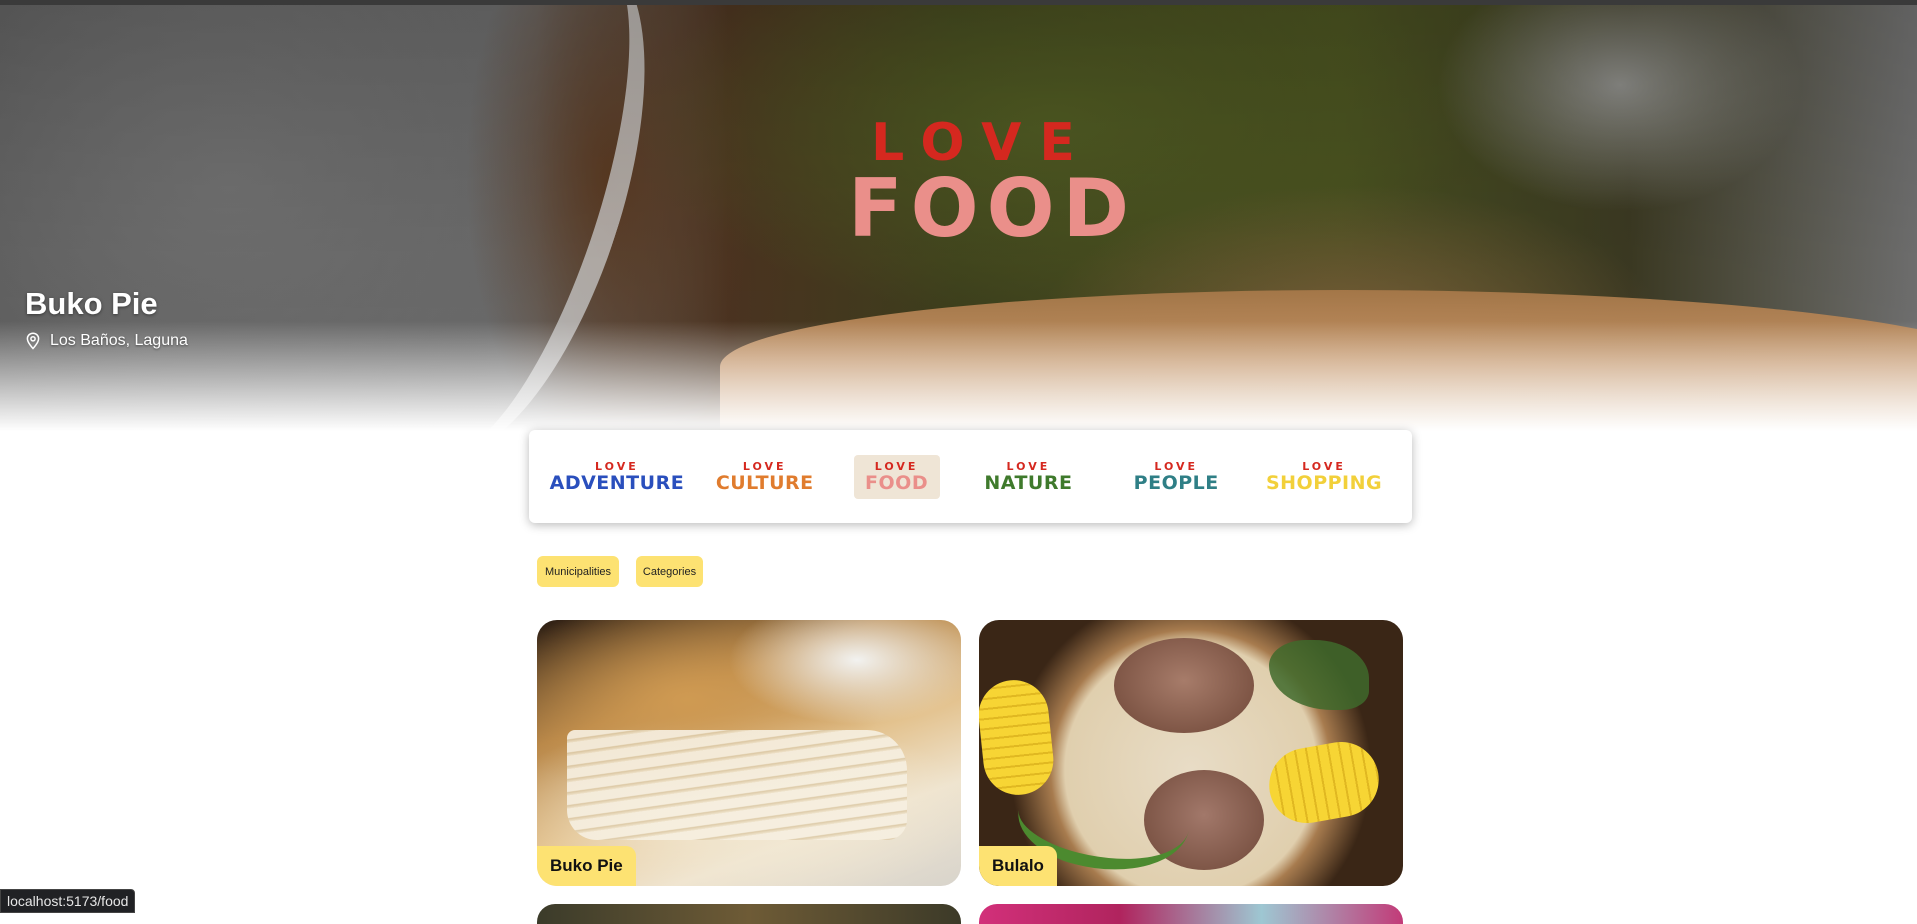  What do you see at coordinates (1018, 866) in the screenshot?
I see `card-label: Bulalo` at bounding box center [1018, 866].